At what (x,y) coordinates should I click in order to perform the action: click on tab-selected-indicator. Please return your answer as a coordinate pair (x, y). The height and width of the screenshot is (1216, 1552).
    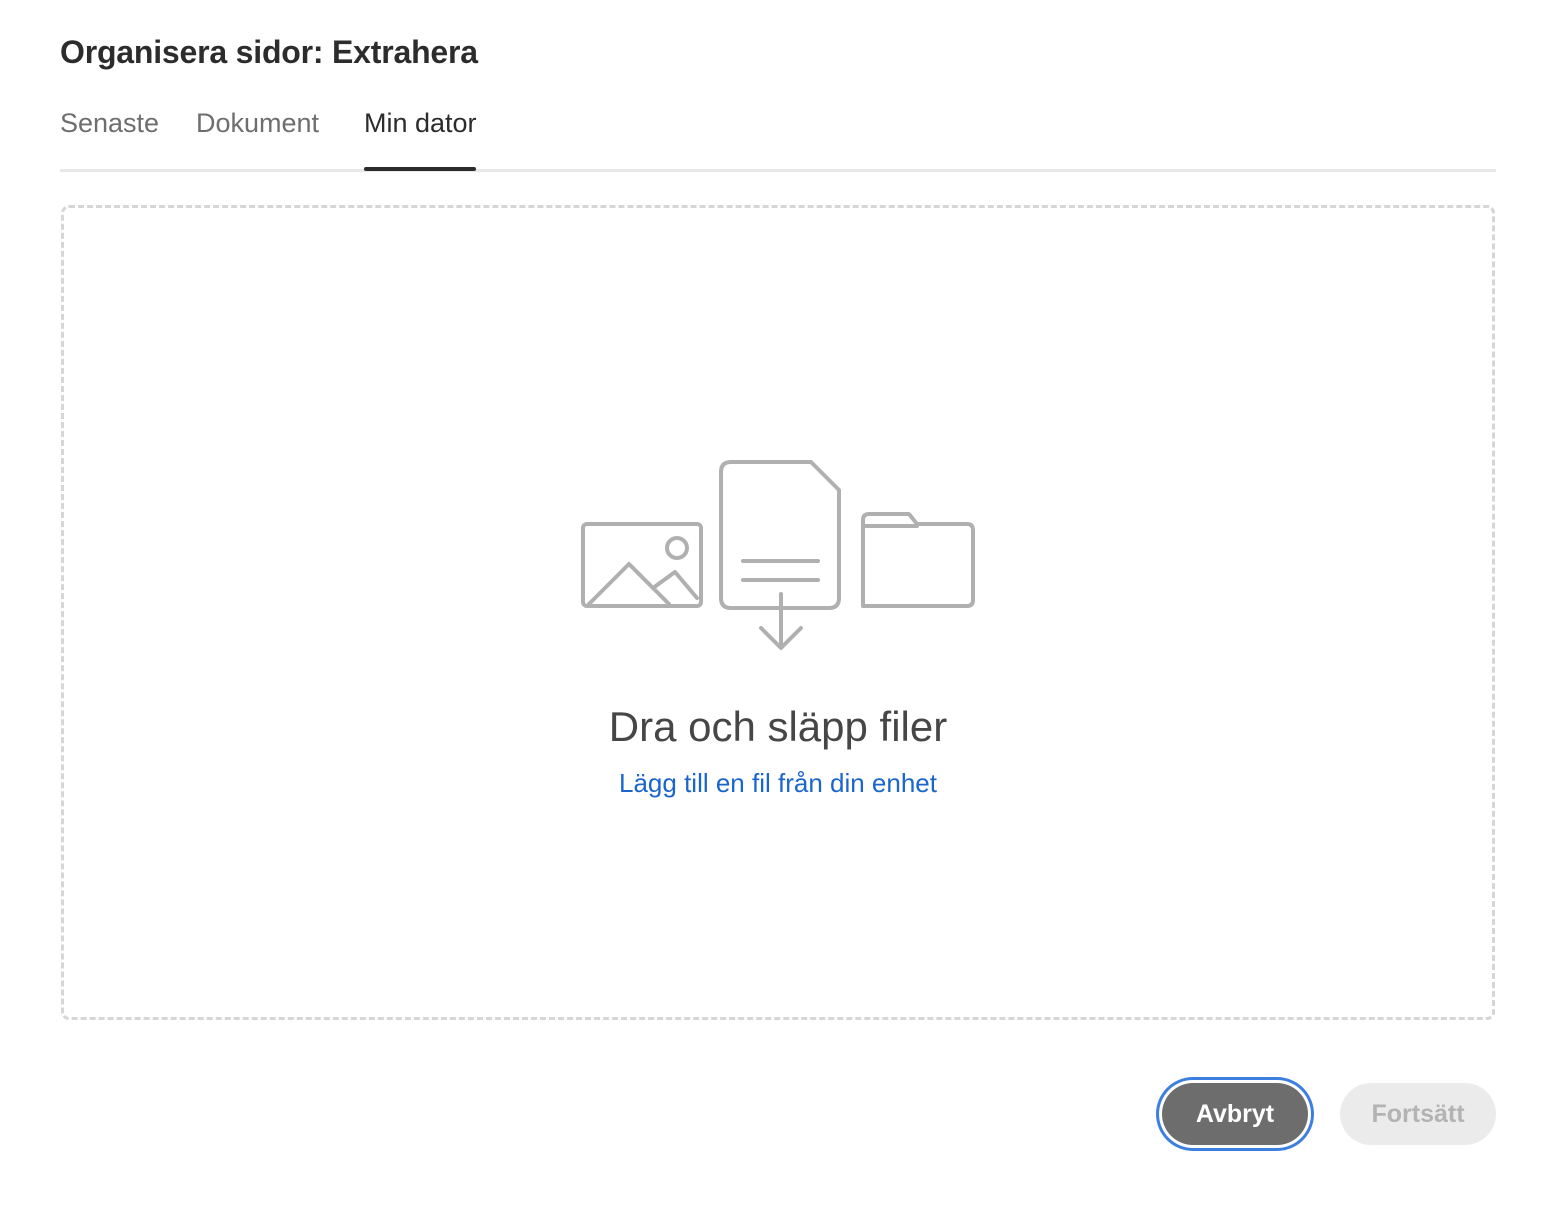
    Looking at the image, I should click on (420, 169).